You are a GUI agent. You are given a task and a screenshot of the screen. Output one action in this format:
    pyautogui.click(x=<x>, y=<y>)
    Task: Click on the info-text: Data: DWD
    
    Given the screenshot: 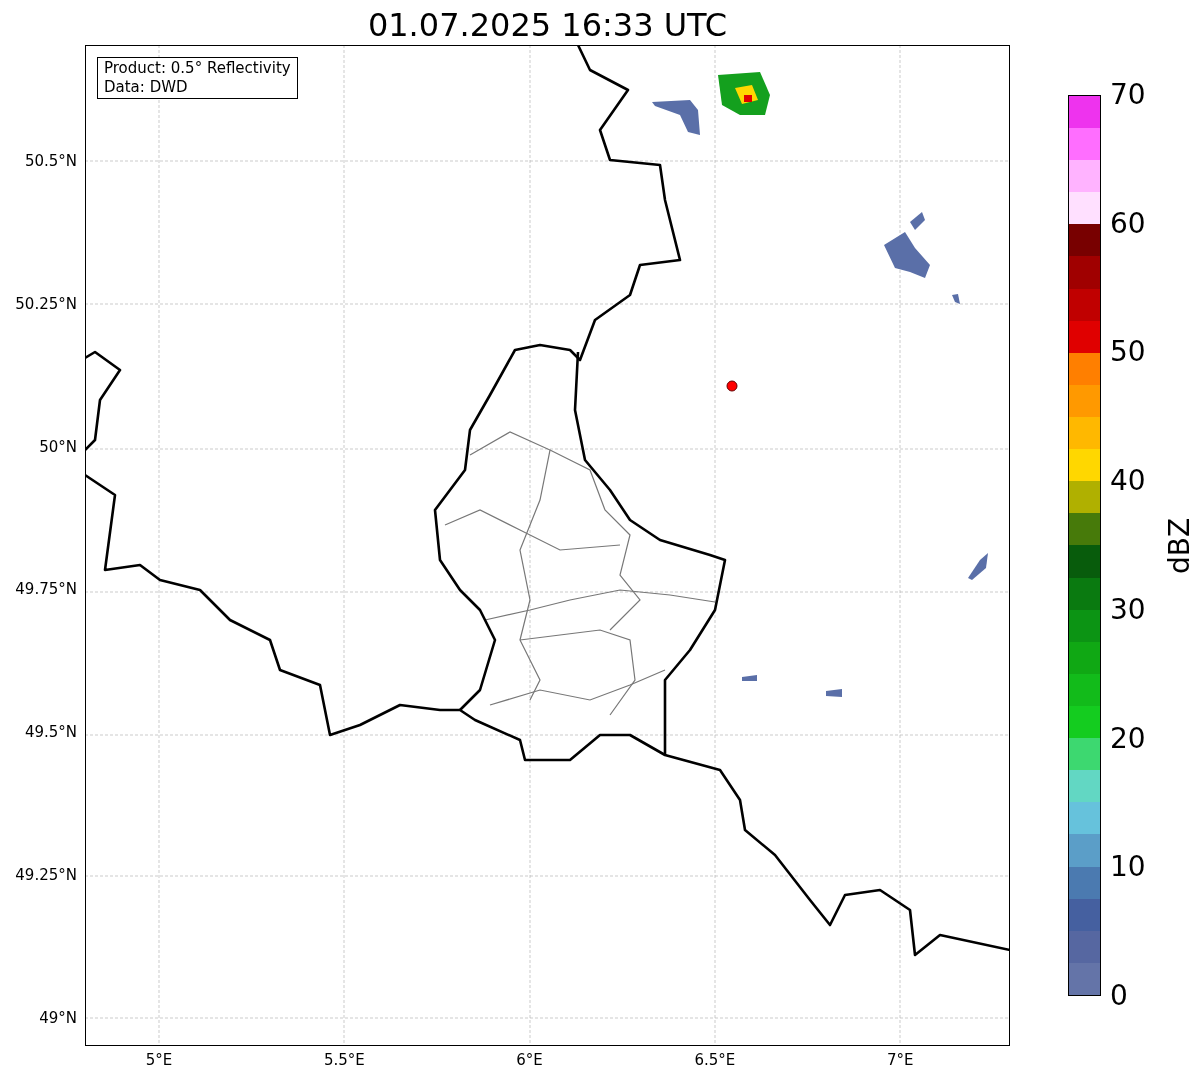 What is the action you would take?
    pyautogui.click(x=146, y=87)
    